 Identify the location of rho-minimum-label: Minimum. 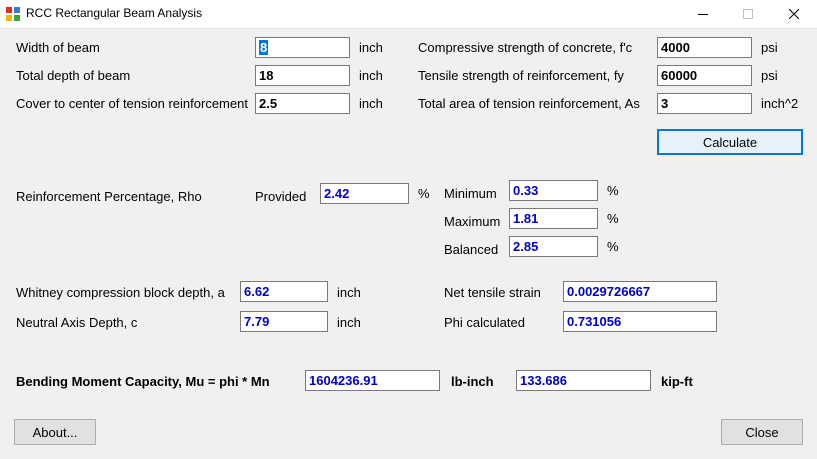
(470, 193).